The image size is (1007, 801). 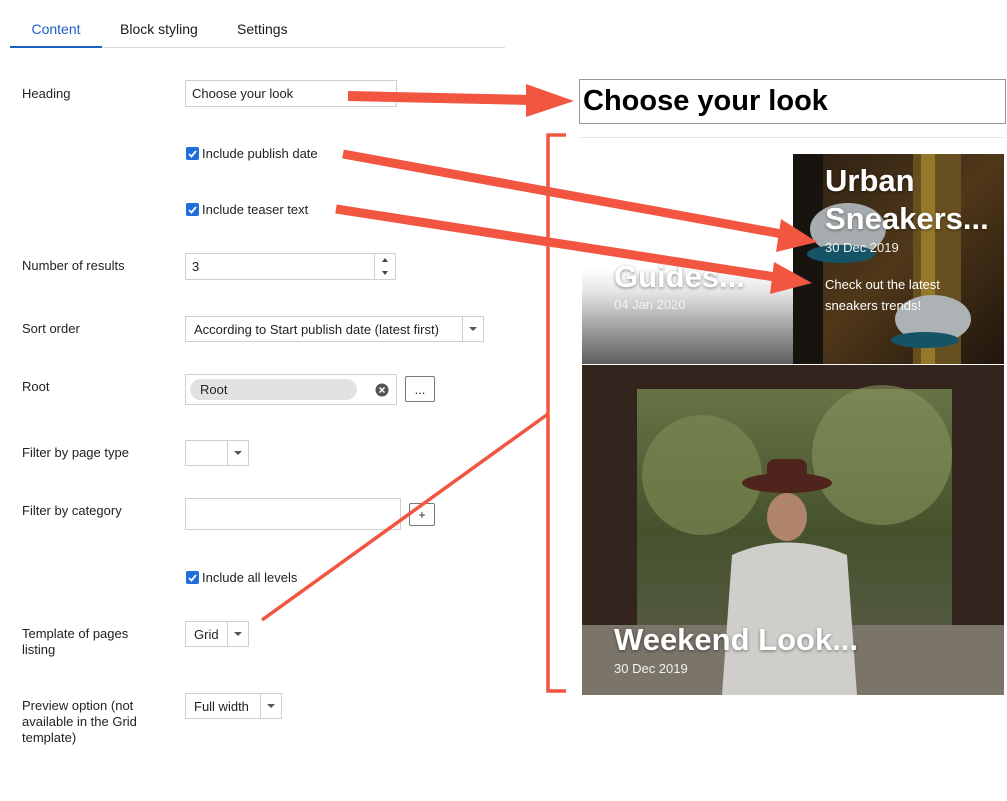 I want to click on number-stepper, so click(x=384, y=266).